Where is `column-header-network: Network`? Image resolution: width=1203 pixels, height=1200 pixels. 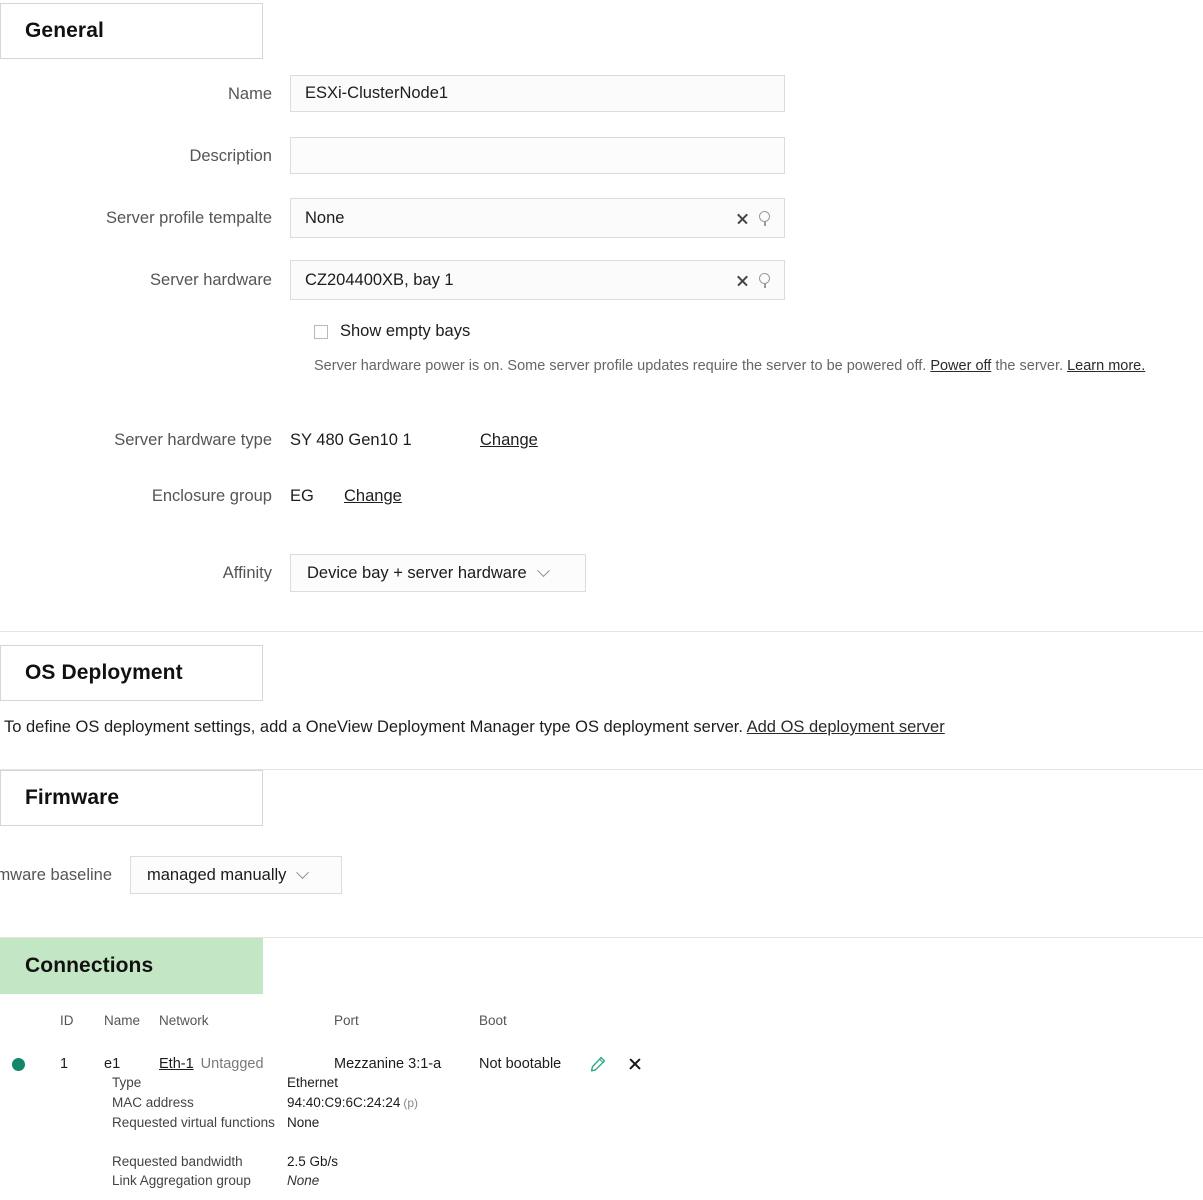 column-header-network: Network is located at coordinates (184, 1020).